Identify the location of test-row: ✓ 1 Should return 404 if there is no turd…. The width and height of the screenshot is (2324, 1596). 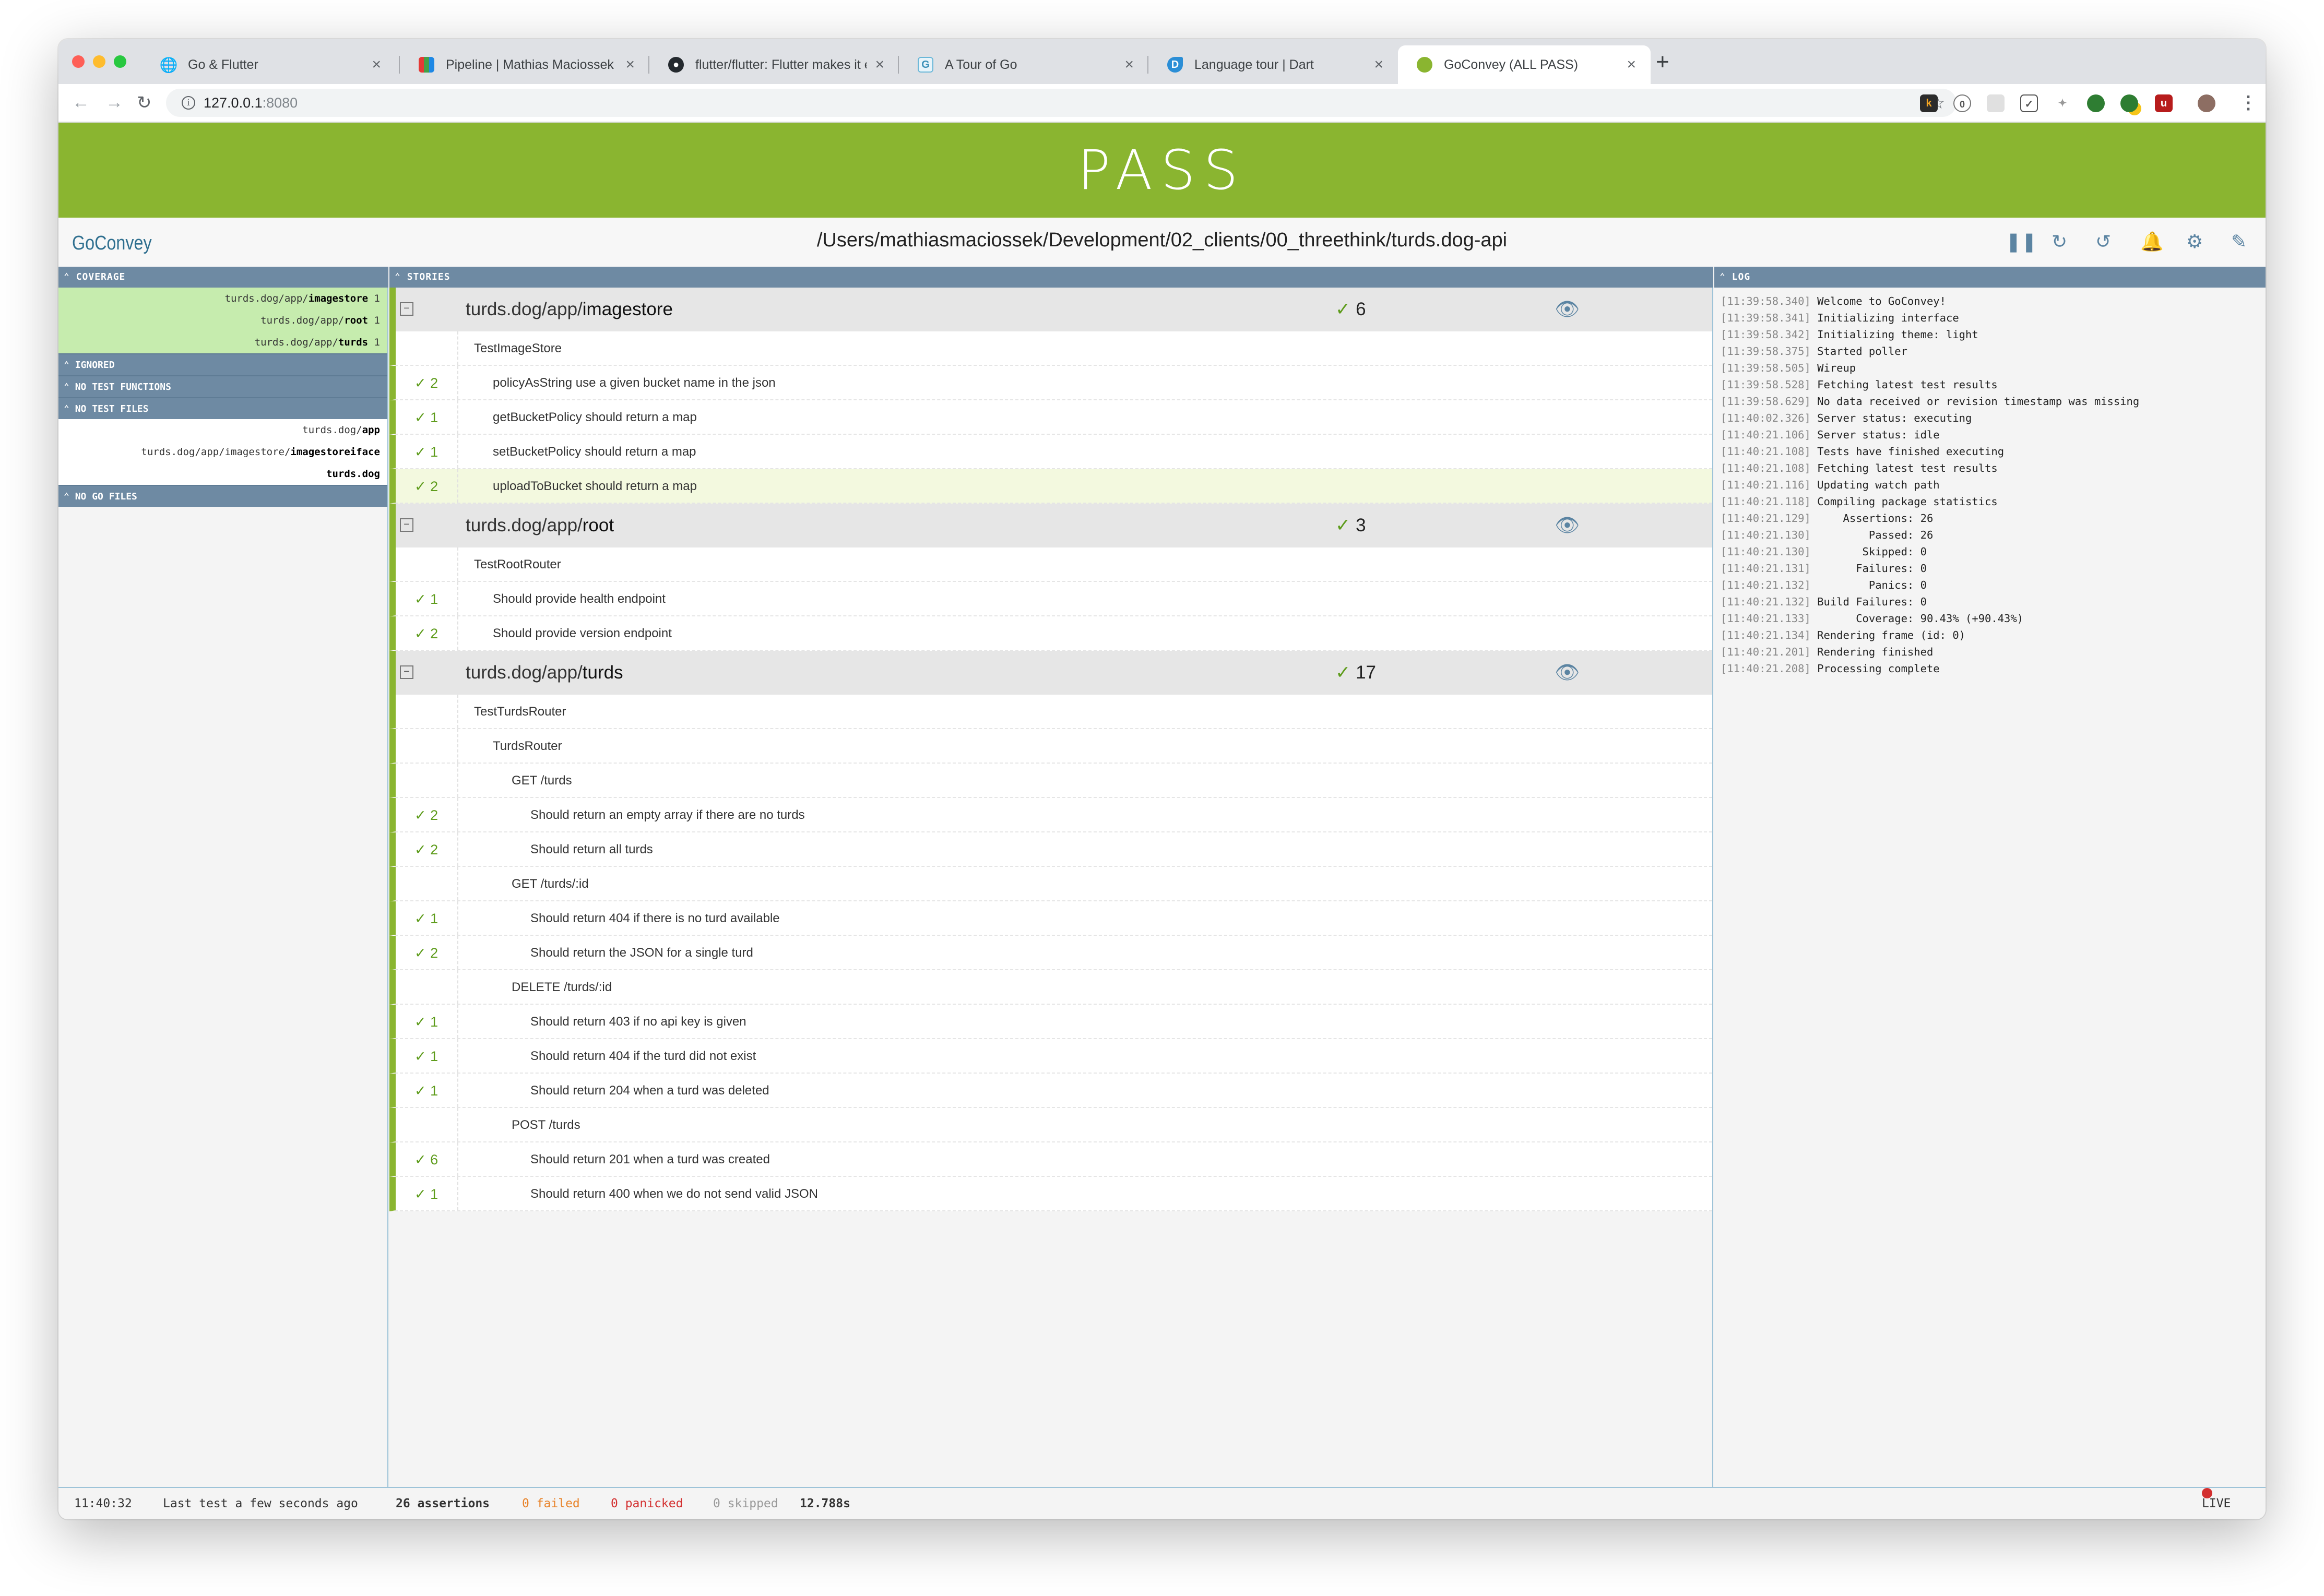
(1050, 919).